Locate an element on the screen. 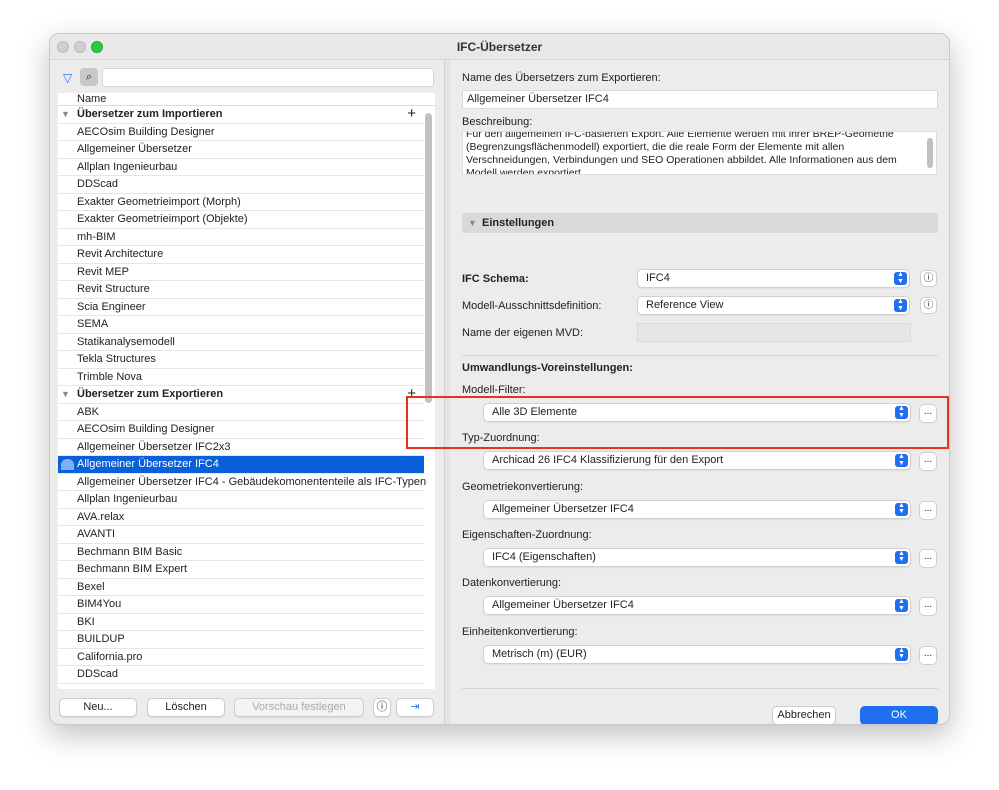  column-header-name: Name is located at coordinates (246, 99).